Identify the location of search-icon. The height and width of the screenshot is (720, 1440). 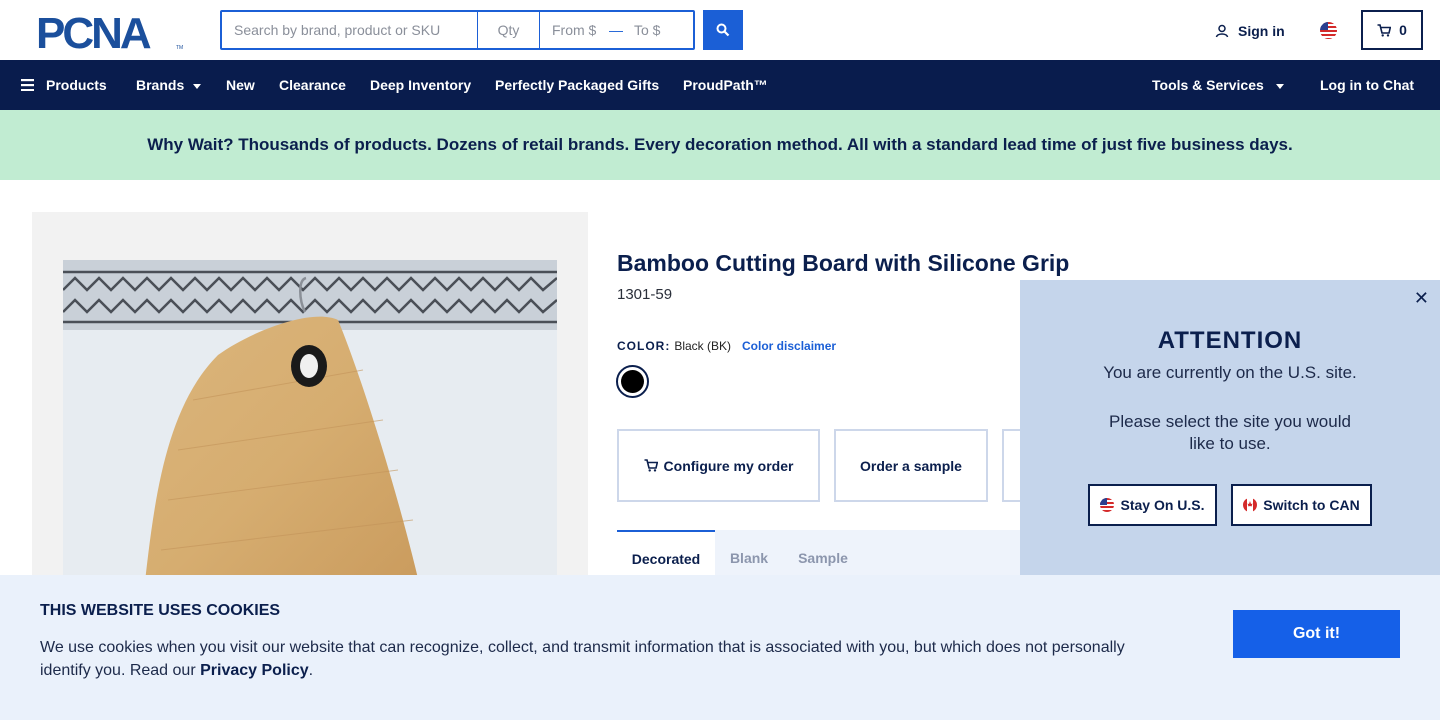
(723, 30).